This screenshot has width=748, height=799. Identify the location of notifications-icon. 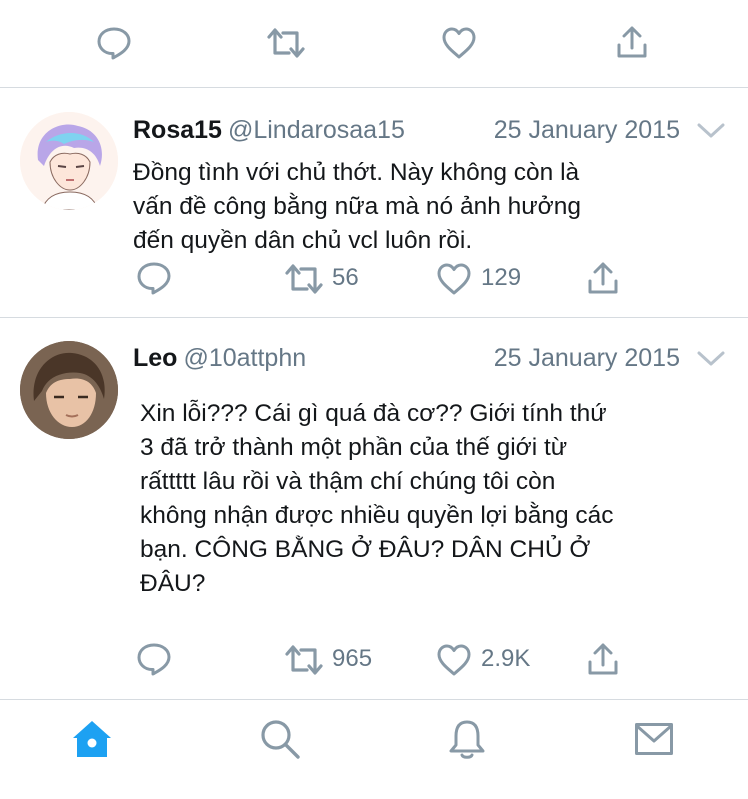
(467, 739).